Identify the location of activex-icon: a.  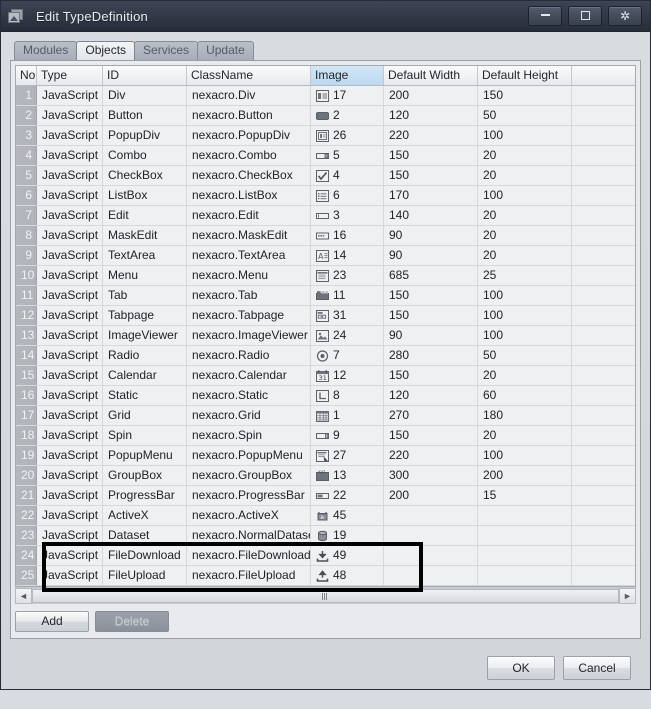
(322, 516).